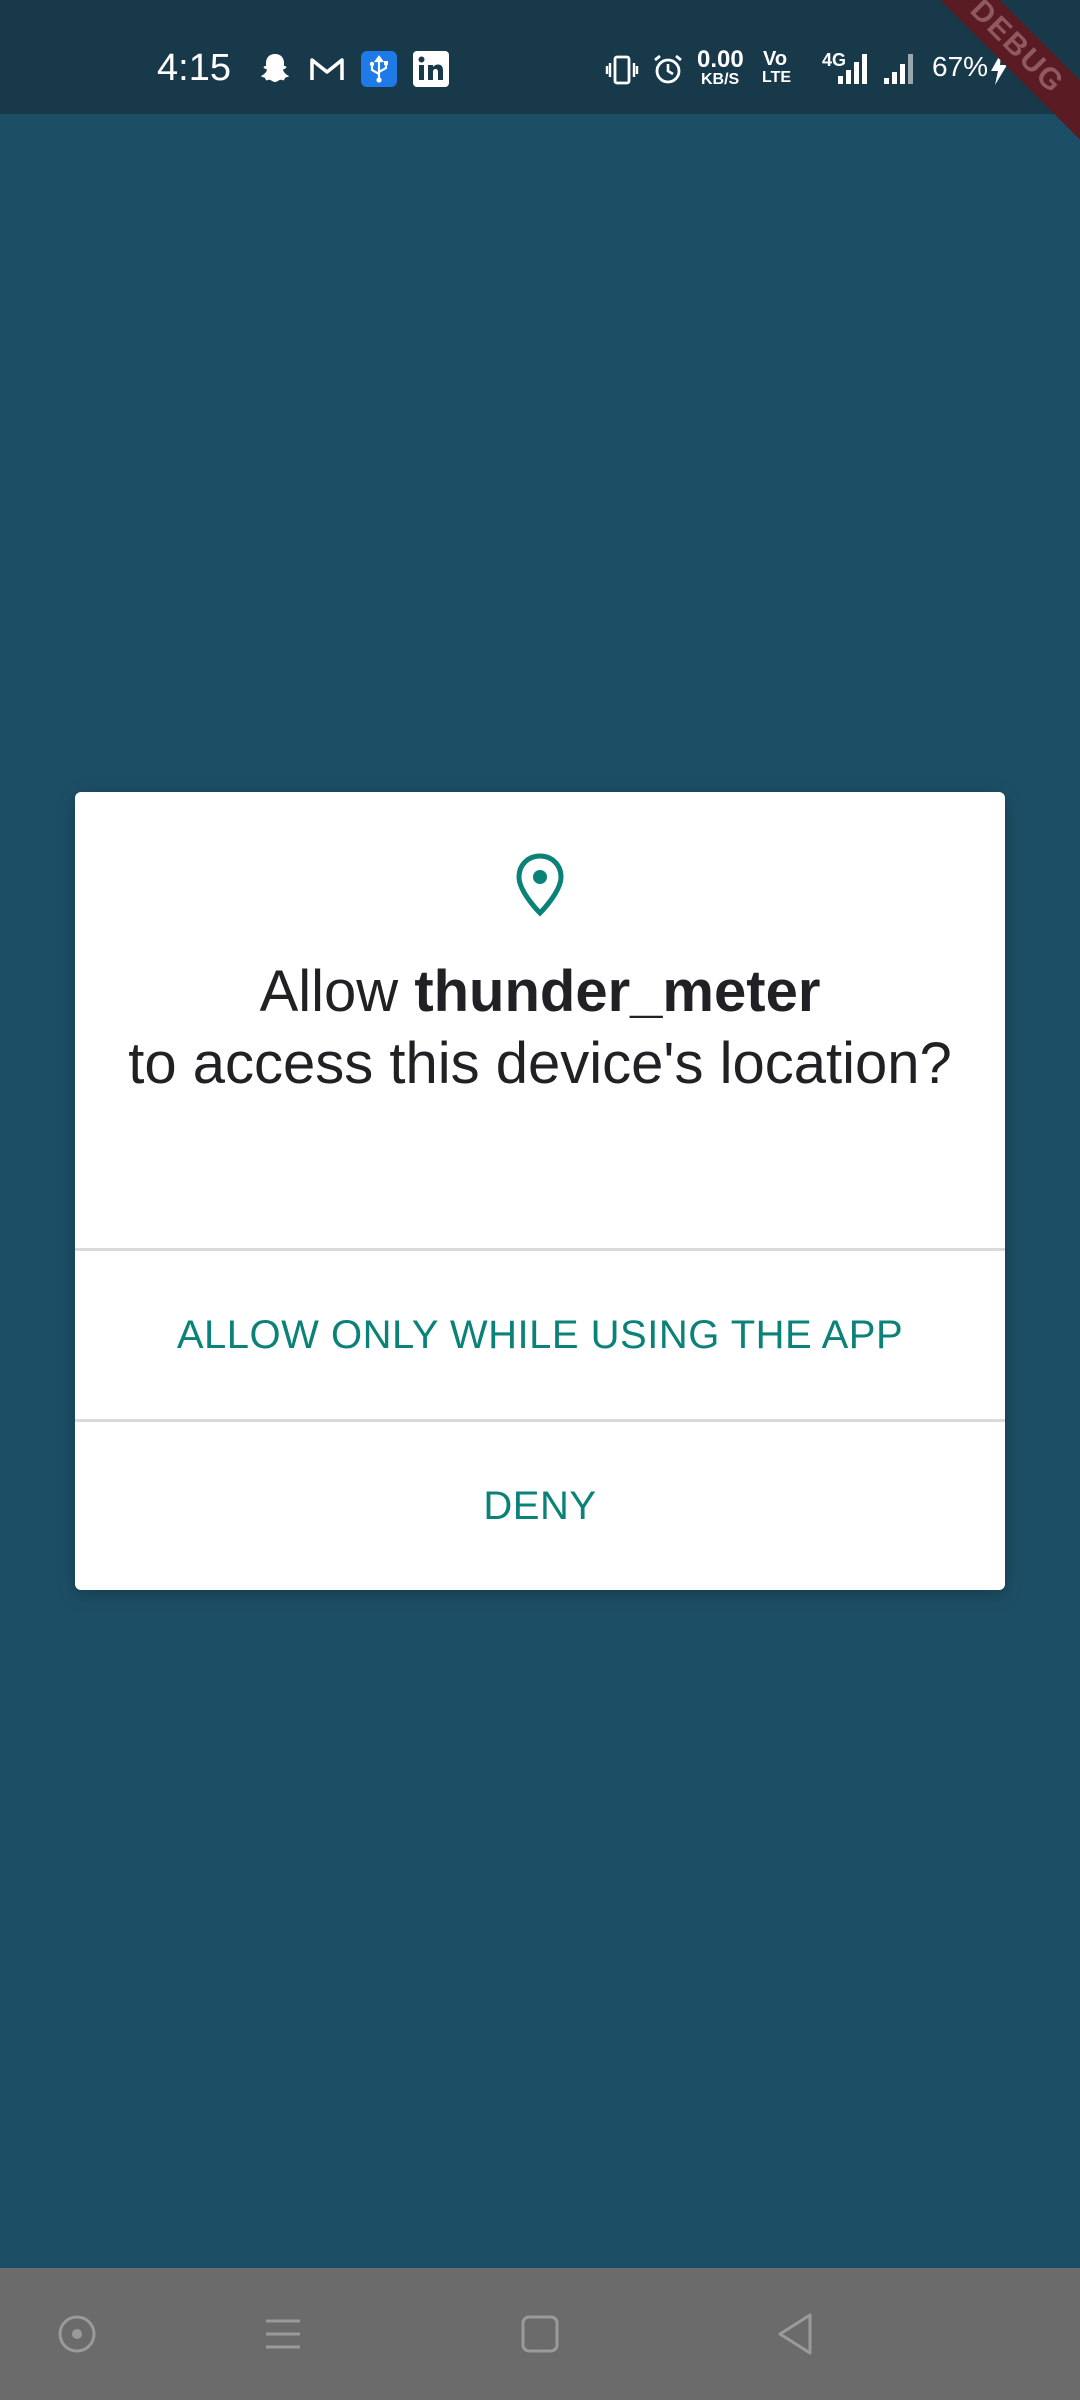 The image size is (1080, 2400). I want to click on recents-icon, so click(283, 2334).